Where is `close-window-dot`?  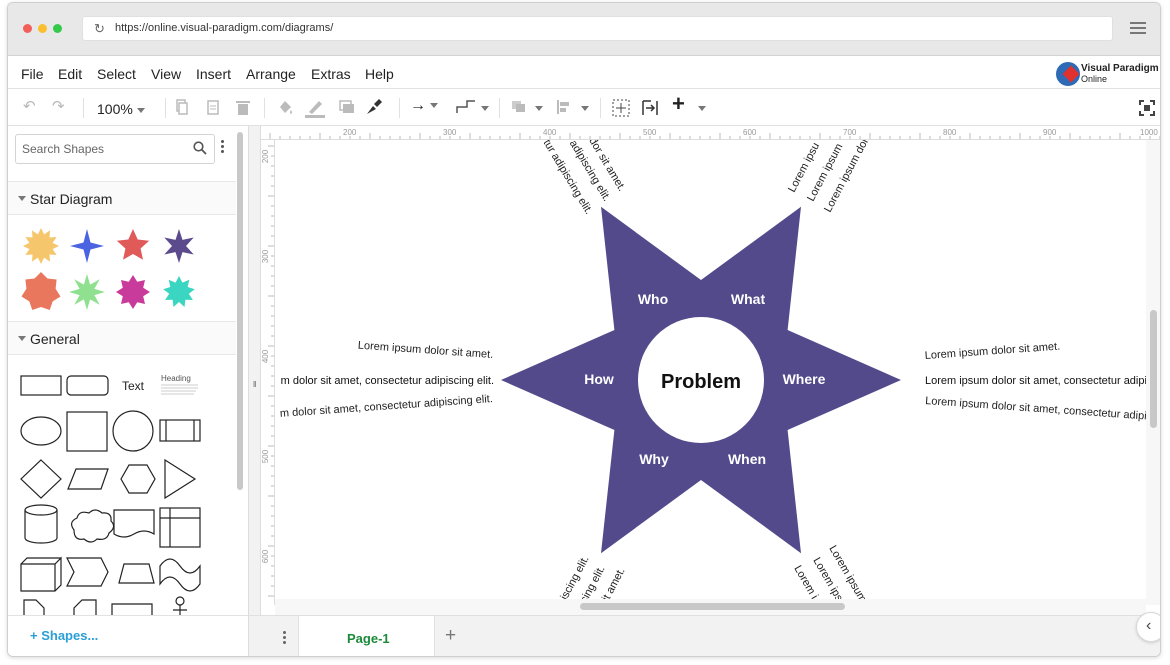
close-window-dot is located at coordinates (27, 28).